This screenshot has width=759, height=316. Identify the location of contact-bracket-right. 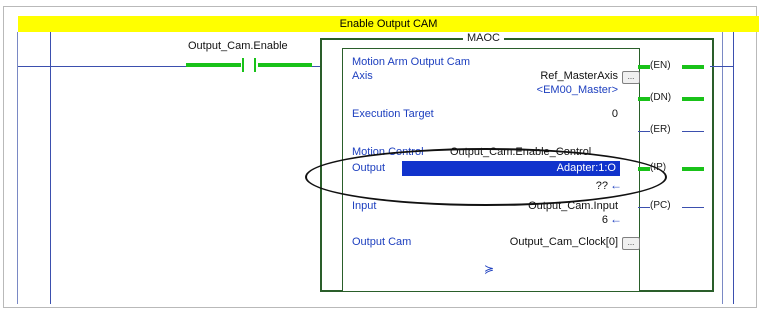
(255, 65).